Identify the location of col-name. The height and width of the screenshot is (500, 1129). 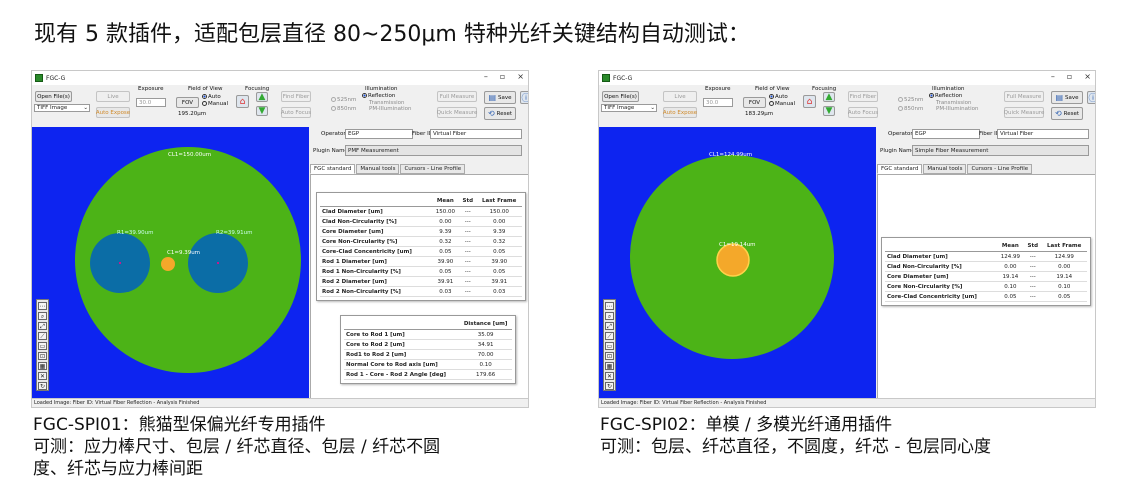
(376, 201).